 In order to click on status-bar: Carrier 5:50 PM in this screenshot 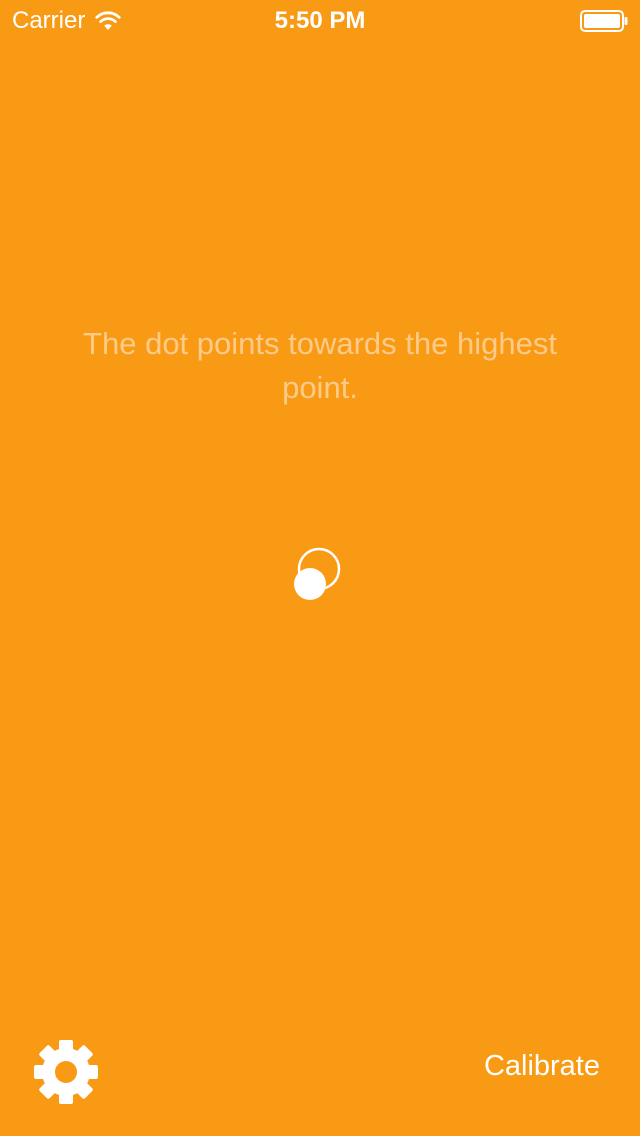, I will do `click(320, 20)`.